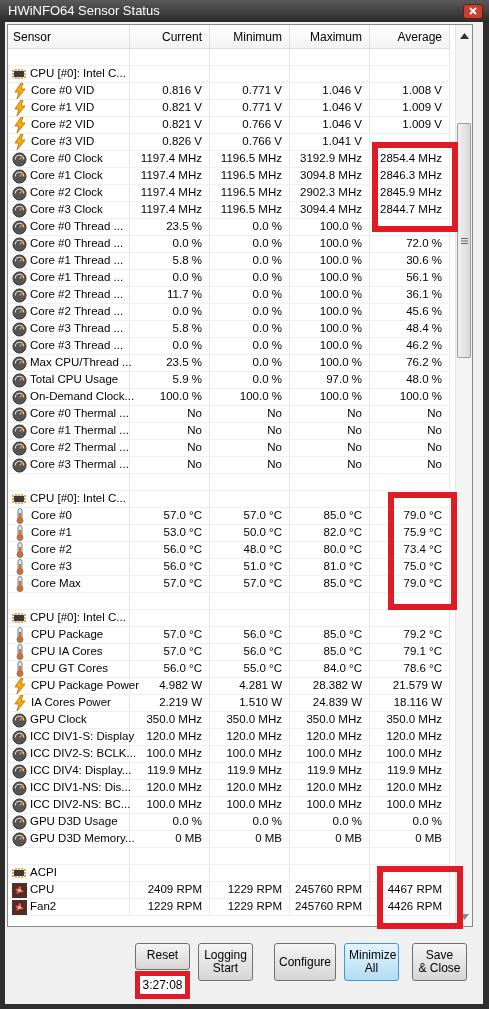  What do you see at coordinates (66, 159) in the screenshot?
I see `sensor-name: Core #0 Clock` at bounding box center [66, 159].